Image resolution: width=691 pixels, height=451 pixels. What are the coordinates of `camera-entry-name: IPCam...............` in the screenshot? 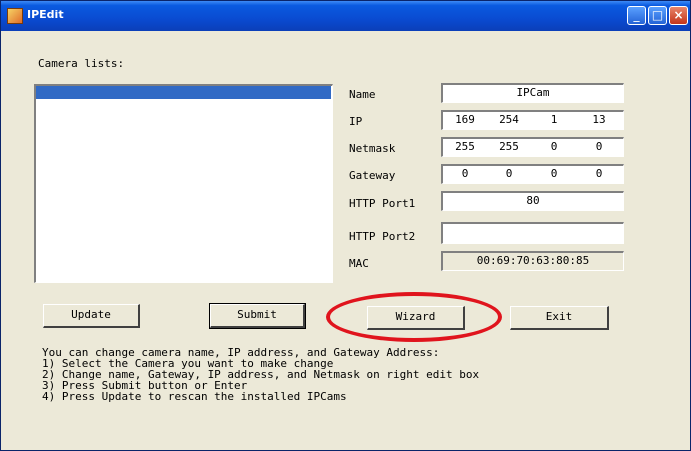 It's located at (98, 105).